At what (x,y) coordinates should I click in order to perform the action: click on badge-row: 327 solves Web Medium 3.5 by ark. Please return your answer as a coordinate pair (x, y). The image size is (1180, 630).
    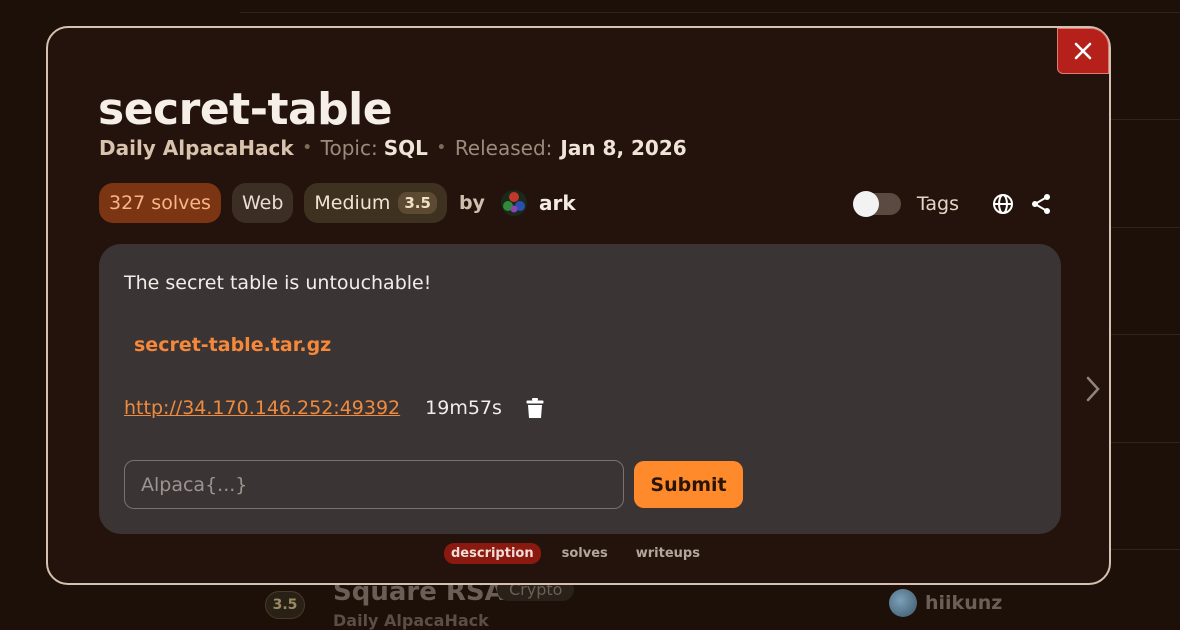
    Looking at the image, I should click on (337, 203).